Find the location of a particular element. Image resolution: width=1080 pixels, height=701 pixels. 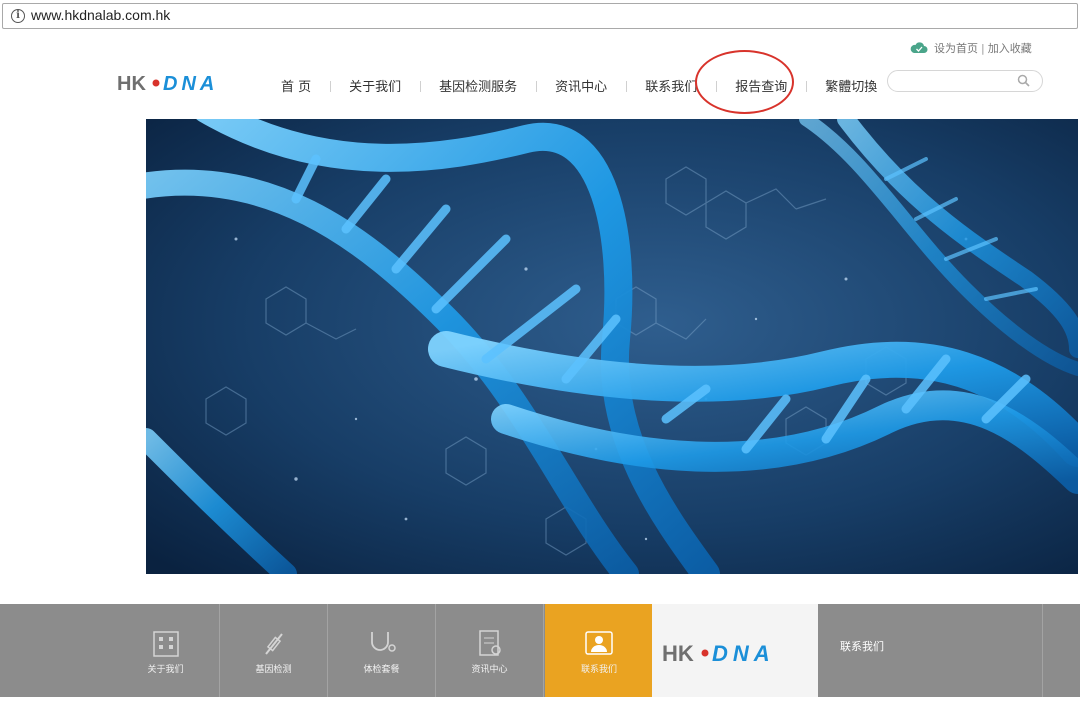

footer-contact-title: 联系我们 is located at coordinates (862, 646).